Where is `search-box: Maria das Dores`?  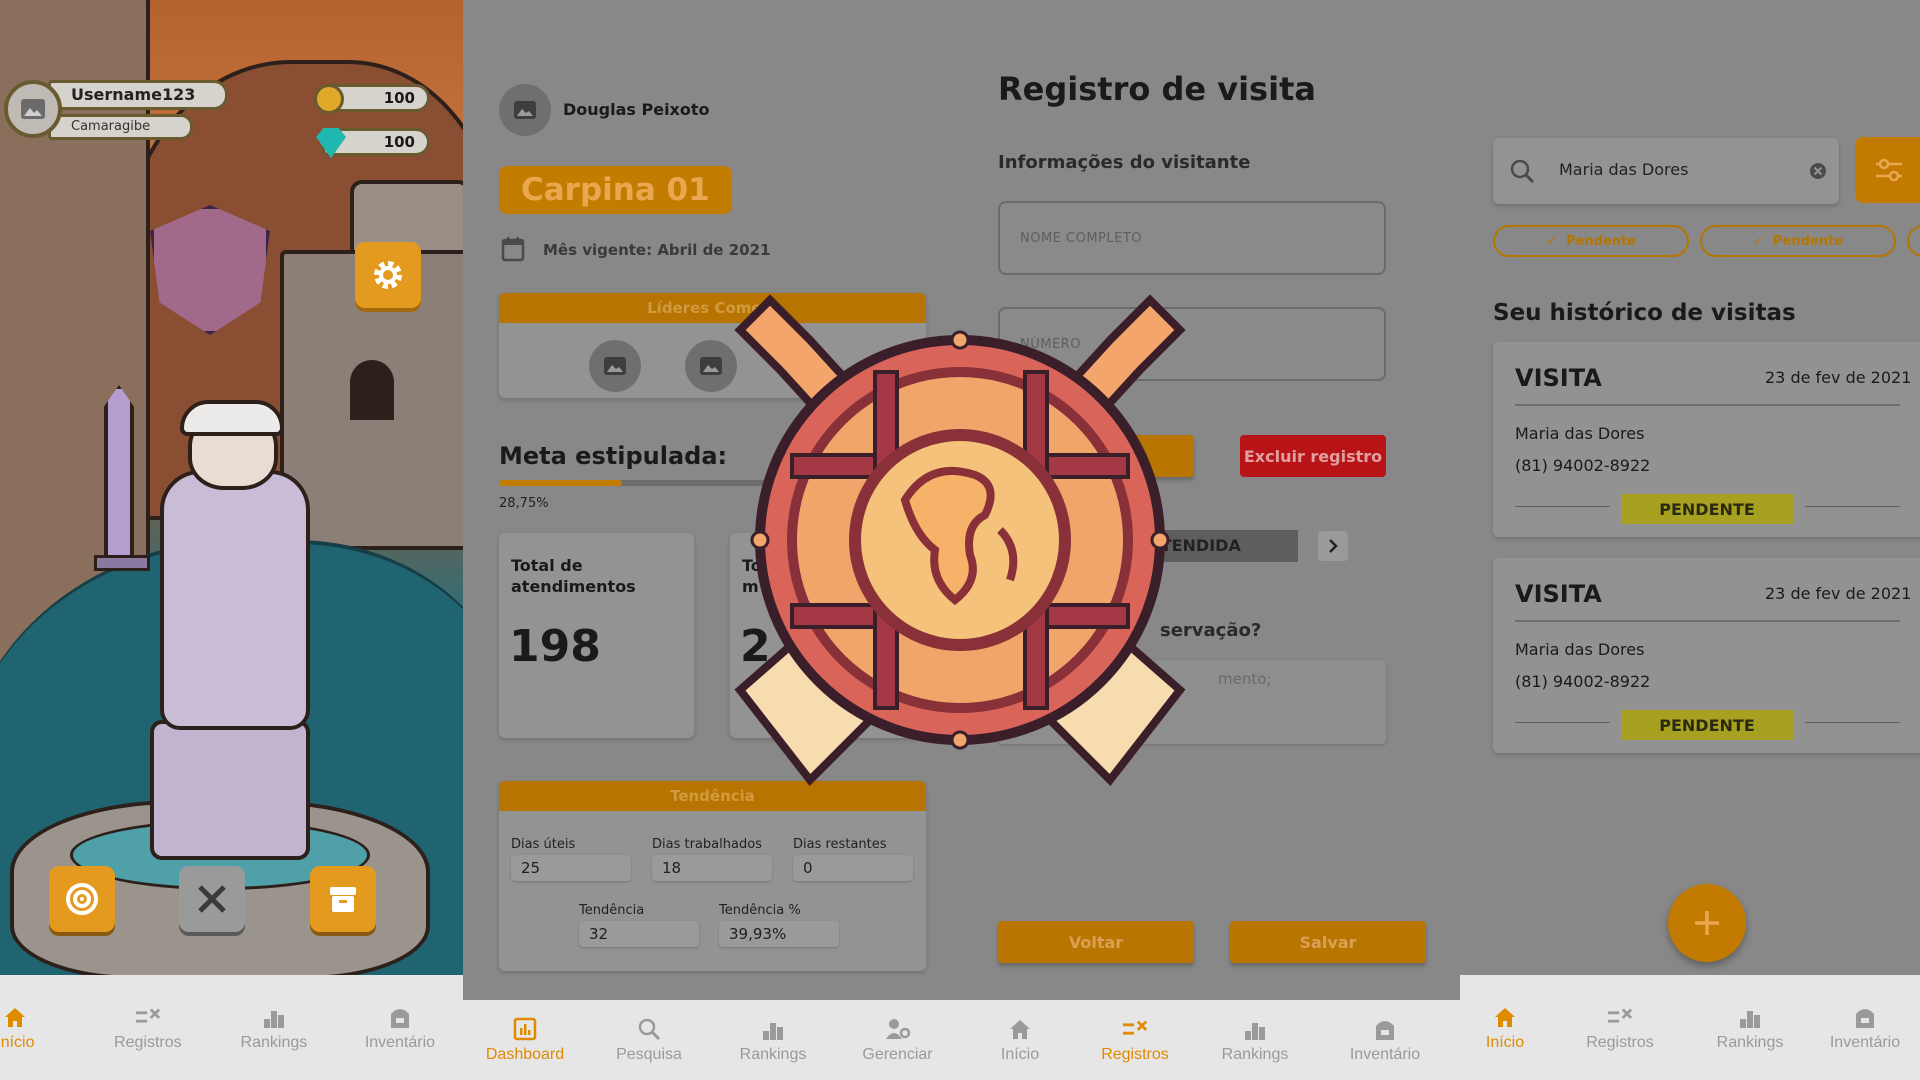
search-box: Maria das Dores is located at coordinates (1666, 171).